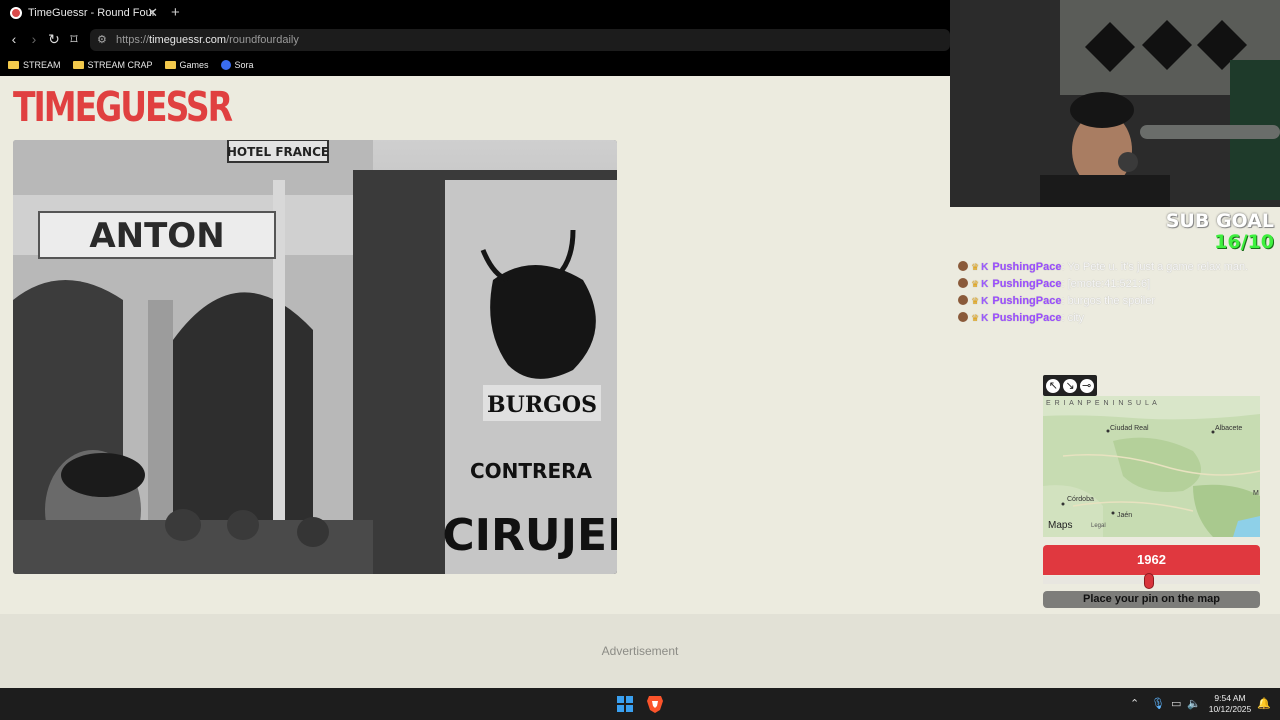 Image resolution: width=1280 pixels, height=720 pixels. Describe the element at coordinates (1264, 703) in the screenshot. I see `notifications-icon: 🔔` at that location.